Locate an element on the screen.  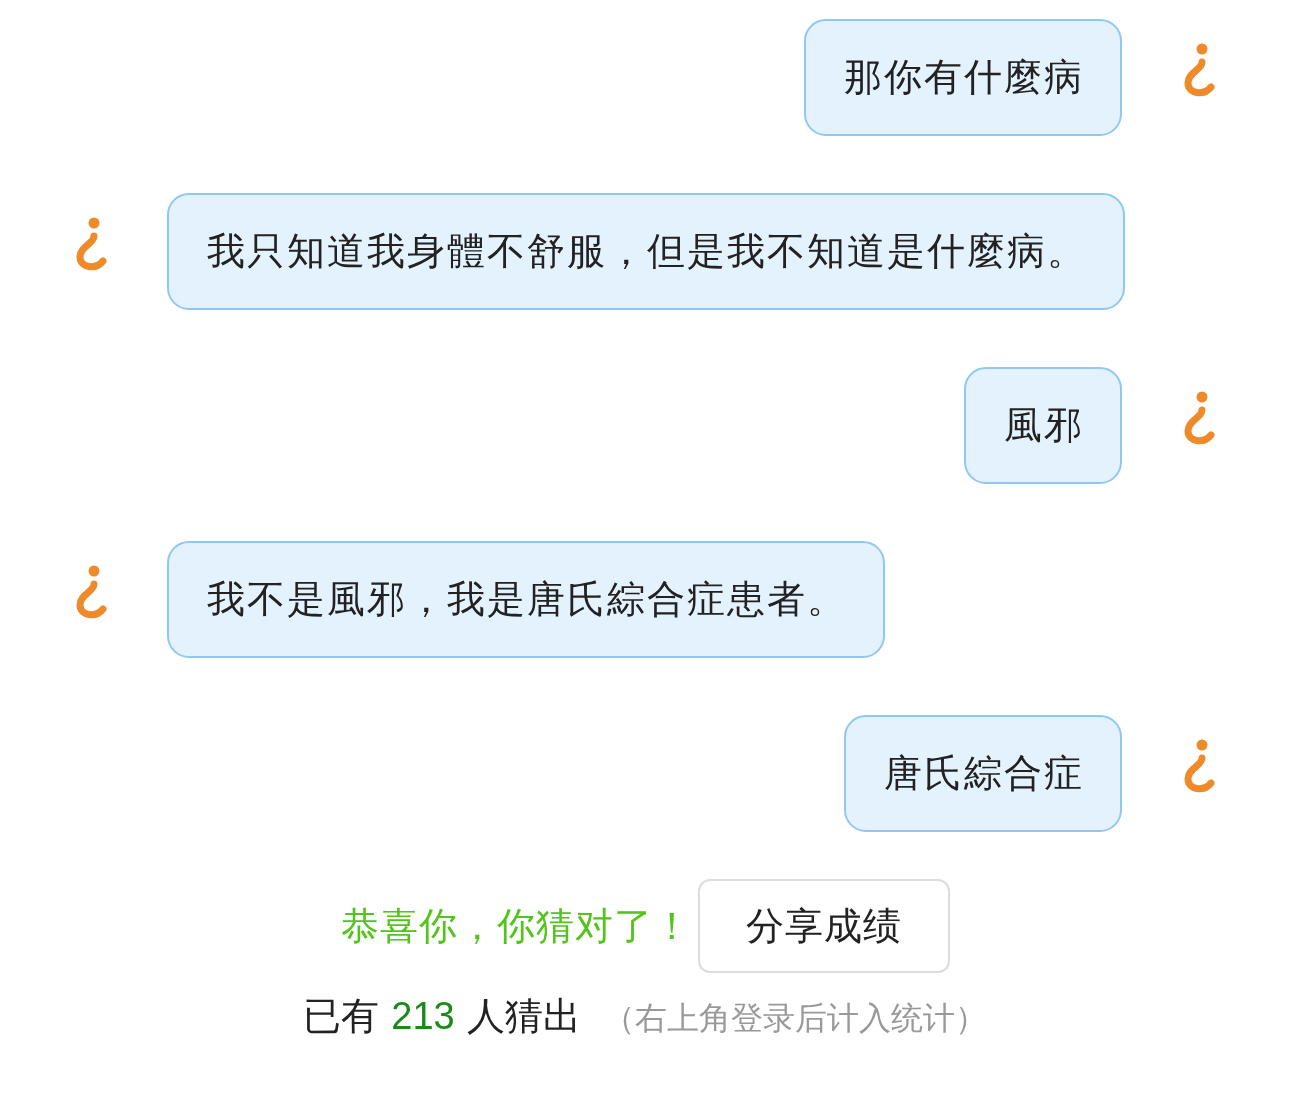
share-button: 分享成绩 is located at coordinates (823, 926).